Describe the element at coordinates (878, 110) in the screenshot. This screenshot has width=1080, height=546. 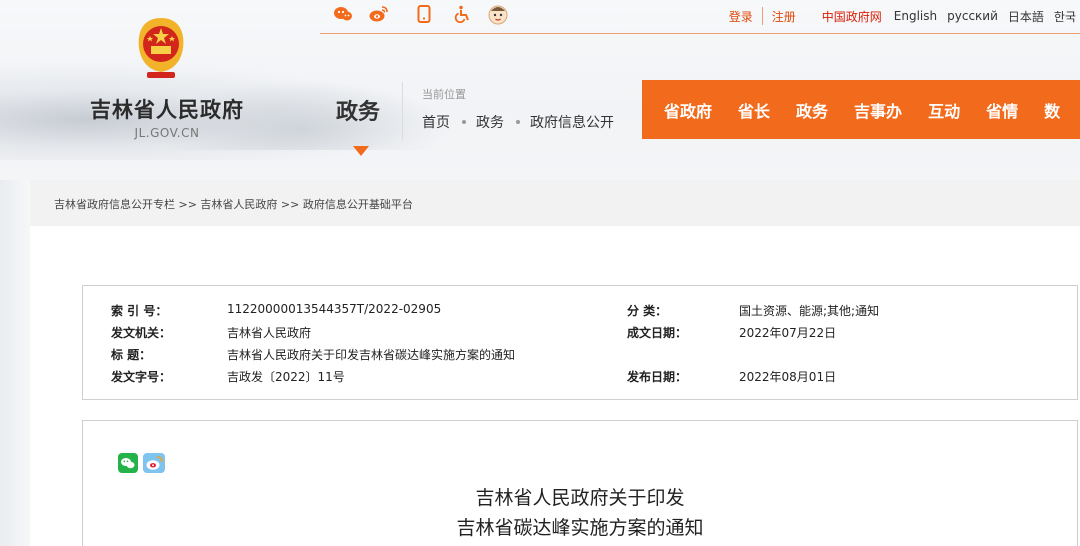
I see `nav-item-jishiban: 吉事办` at that location.